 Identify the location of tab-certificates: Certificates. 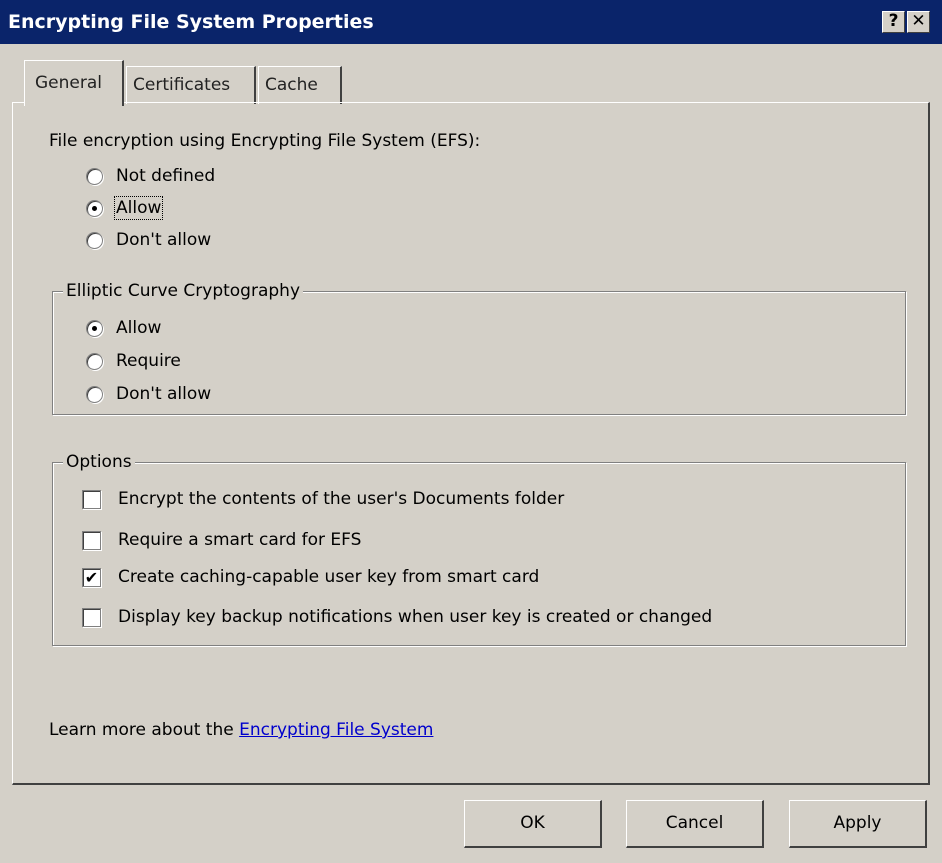
(191, 85).